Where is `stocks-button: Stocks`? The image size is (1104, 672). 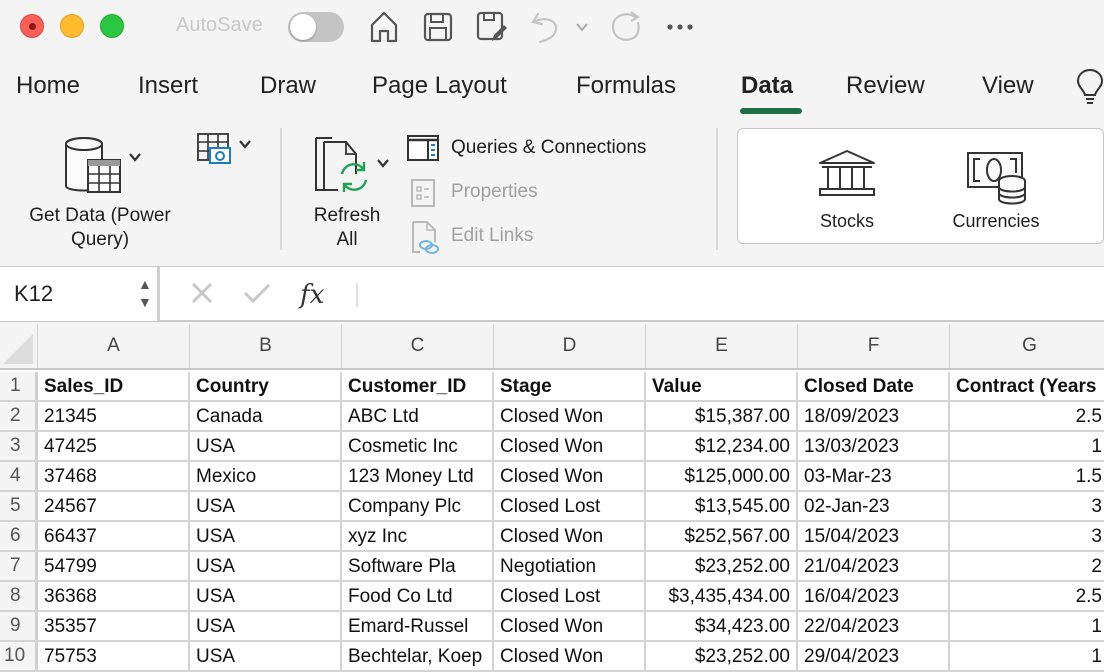
stocks-button: Stocks is located at coordinates (847, 189).